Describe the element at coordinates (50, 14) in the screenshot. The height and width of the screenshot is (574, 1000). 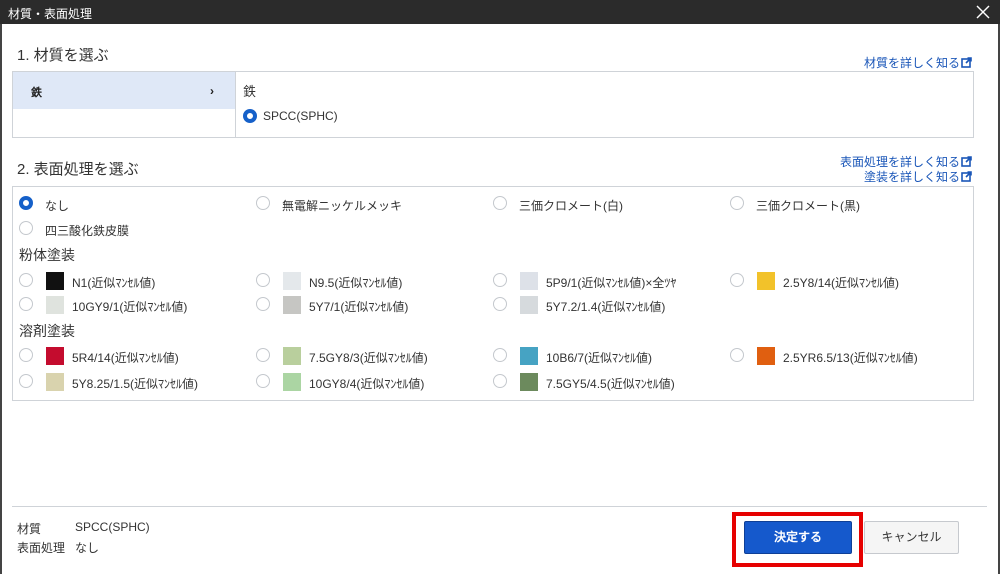
I see `dialog-title: 材質・表面処理` at that location.